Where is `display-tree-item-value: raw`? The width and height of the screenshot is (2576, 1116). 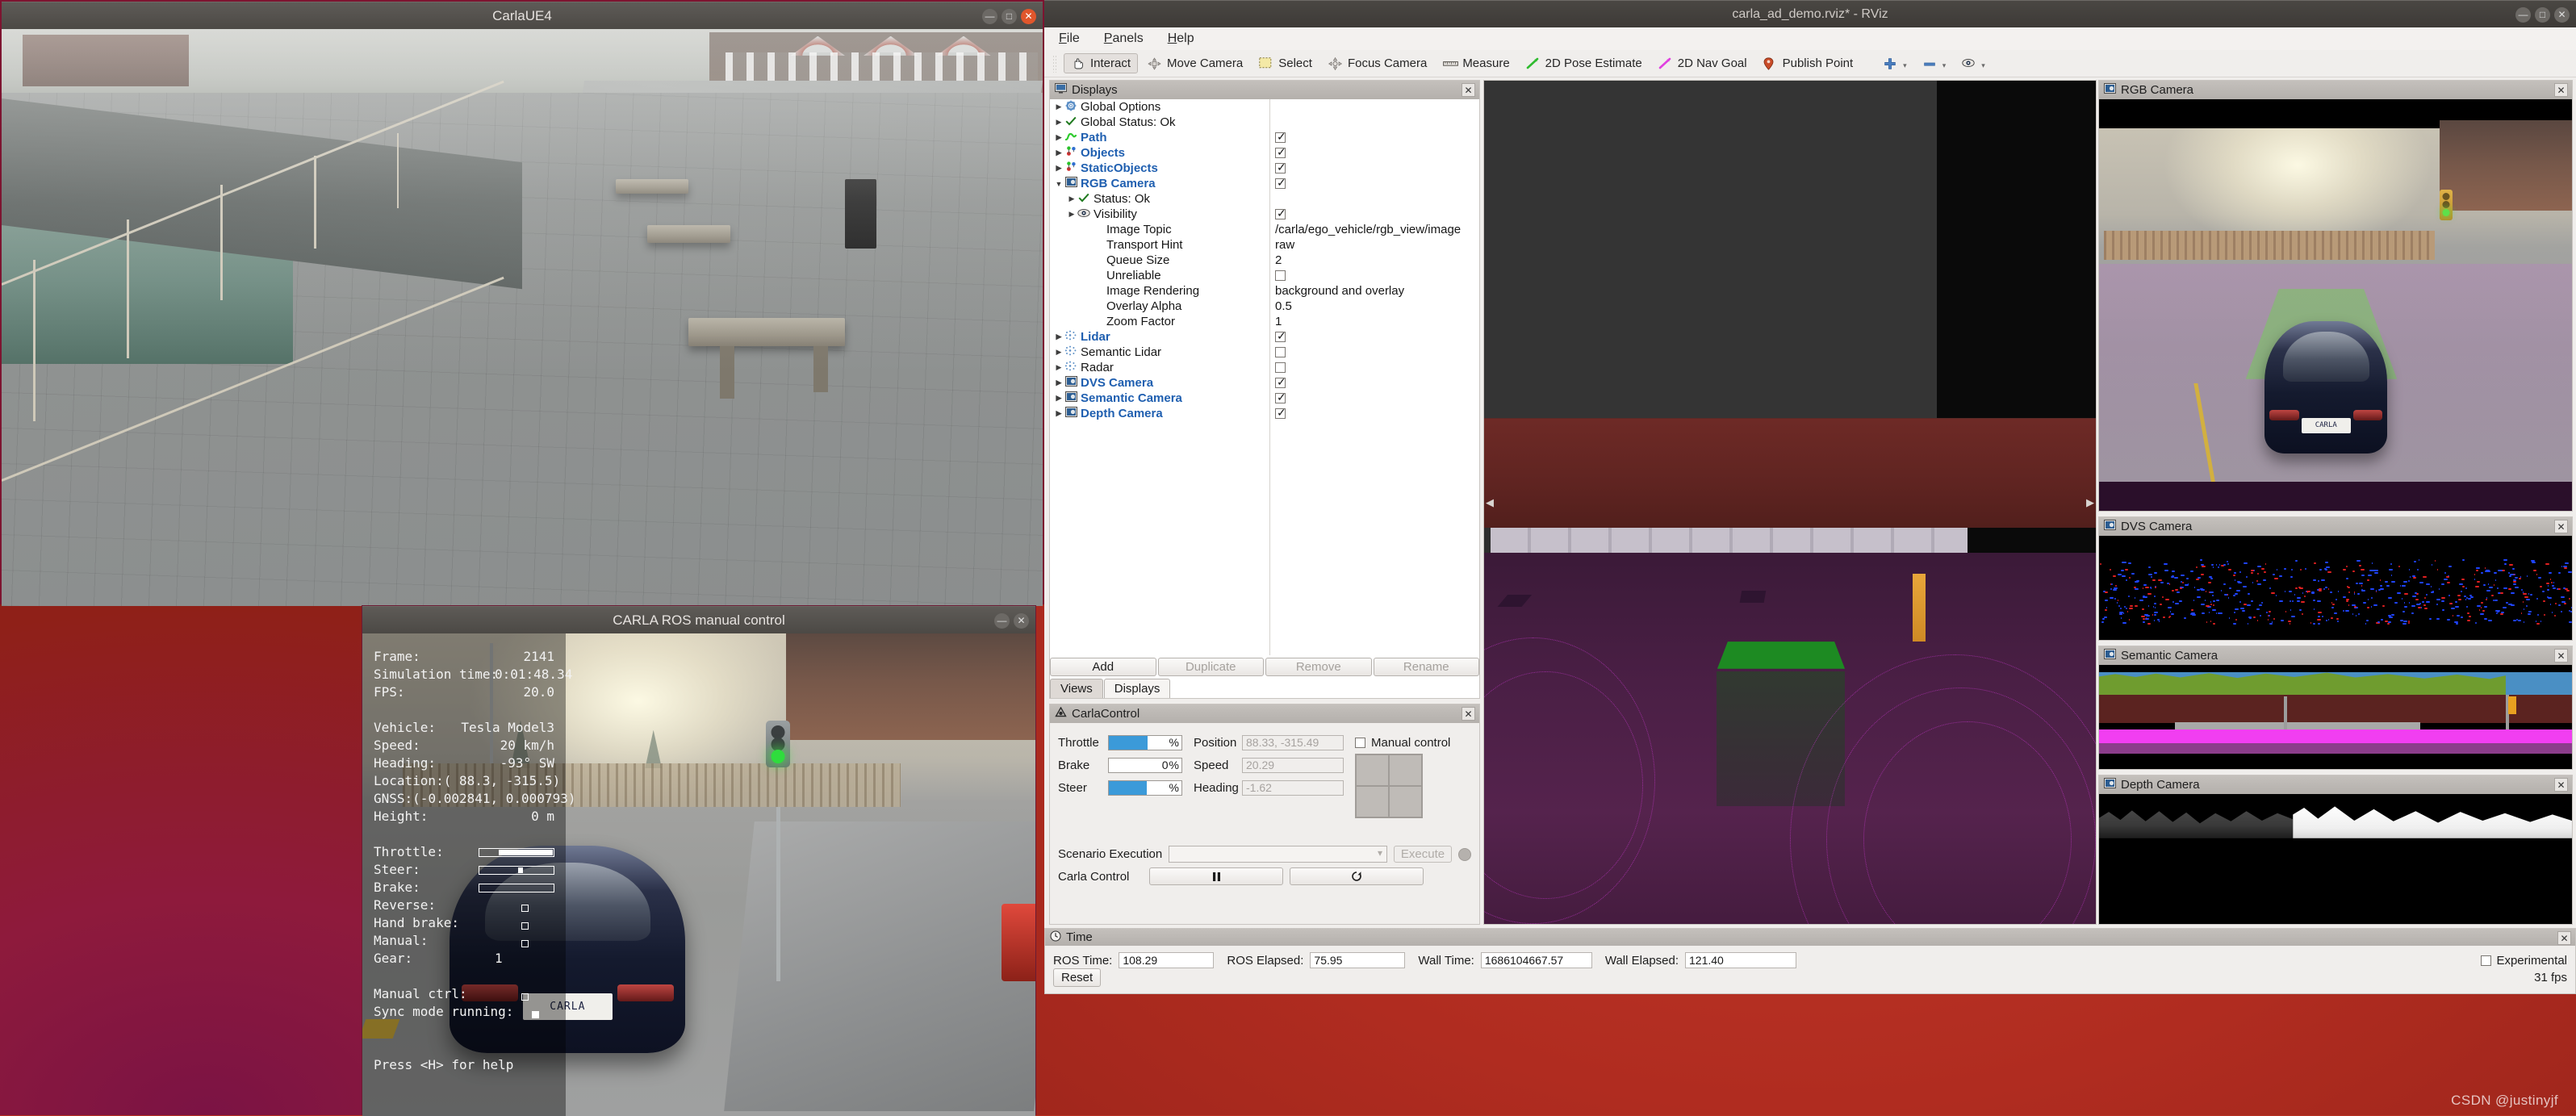 display-tree-item-value: raw is located at coordinates (1374, 245).